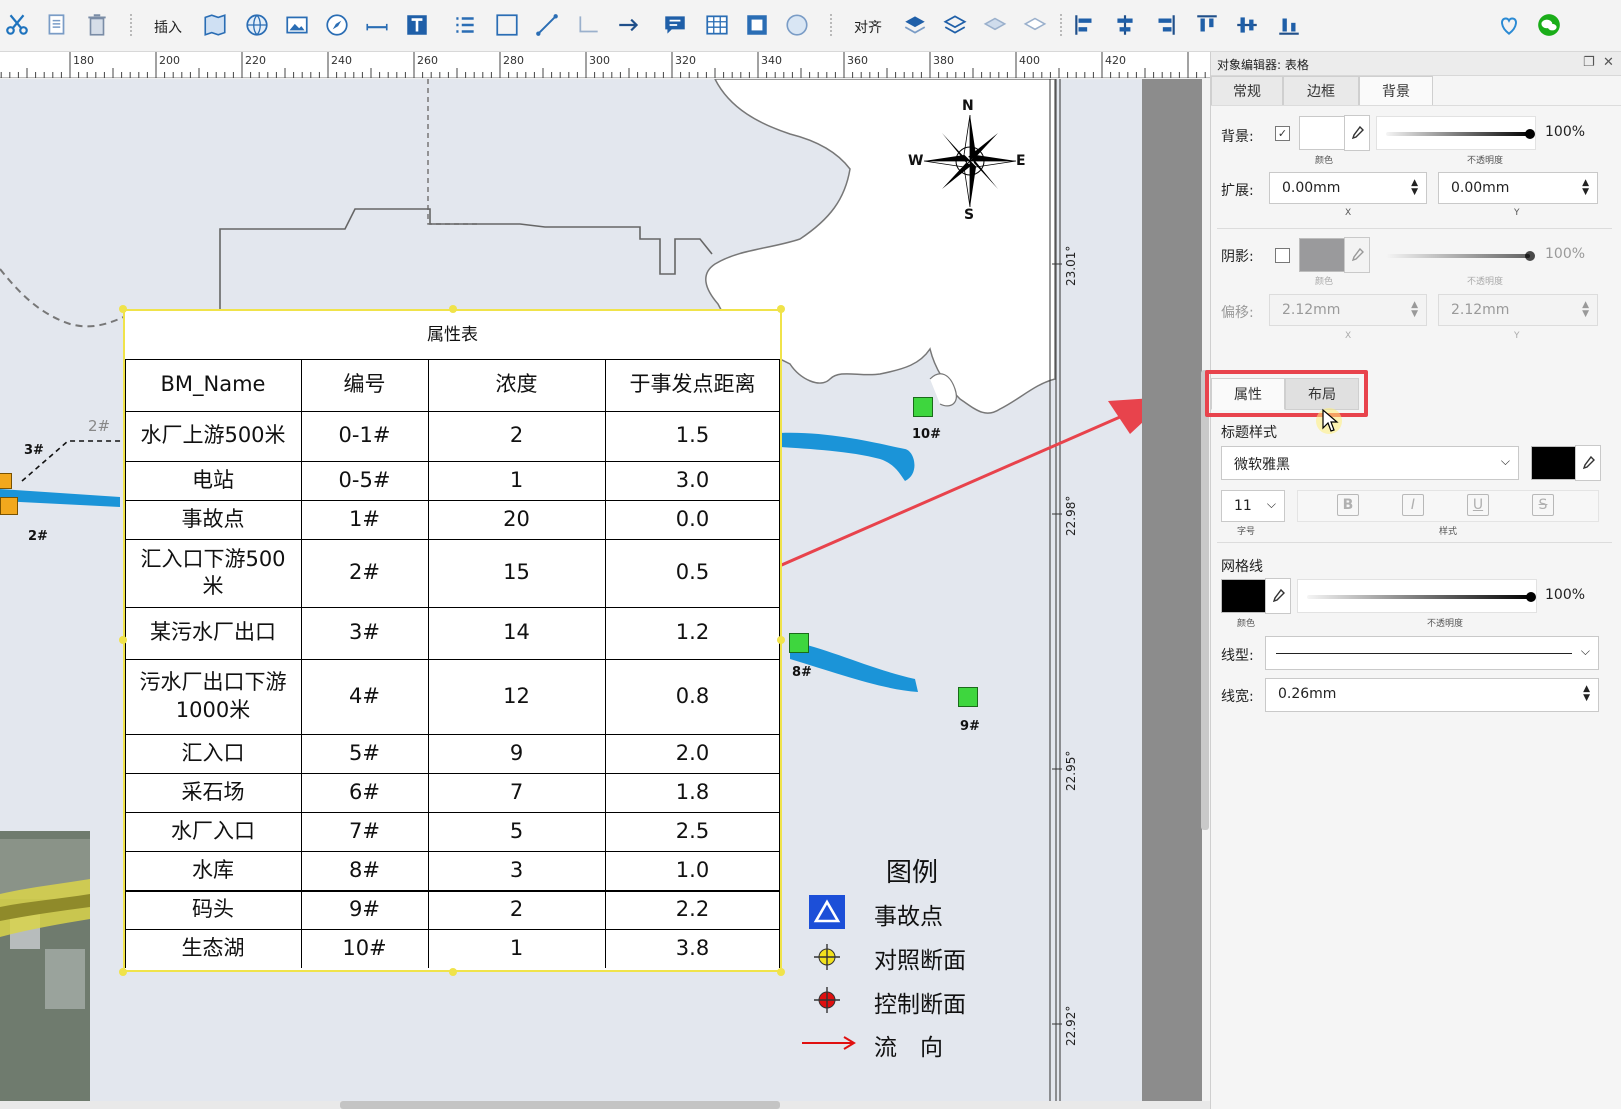 The height and width of the screenshot is (1109, 1621). Describe the element at coordinates (995, 25) in the screenshot. I see `layer-up-icon` at that location.